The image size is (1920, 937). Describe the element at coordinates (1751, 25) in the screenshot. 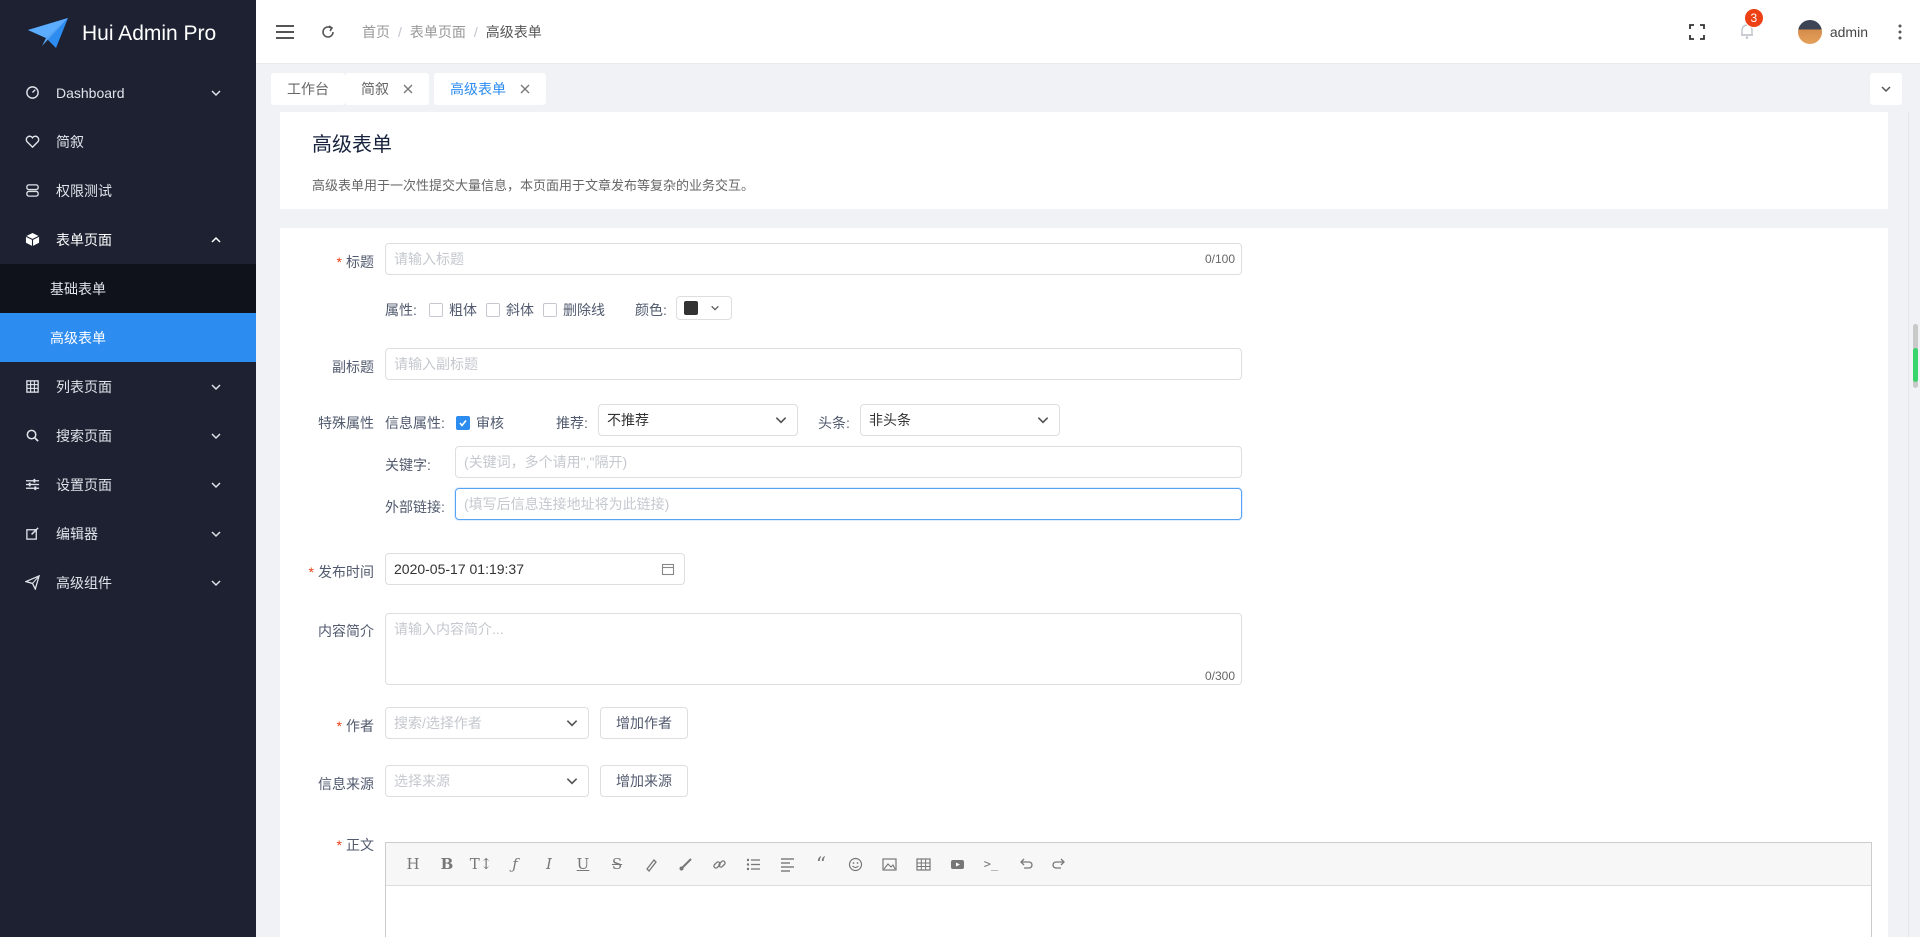

I see `notifications: 3` at that location.